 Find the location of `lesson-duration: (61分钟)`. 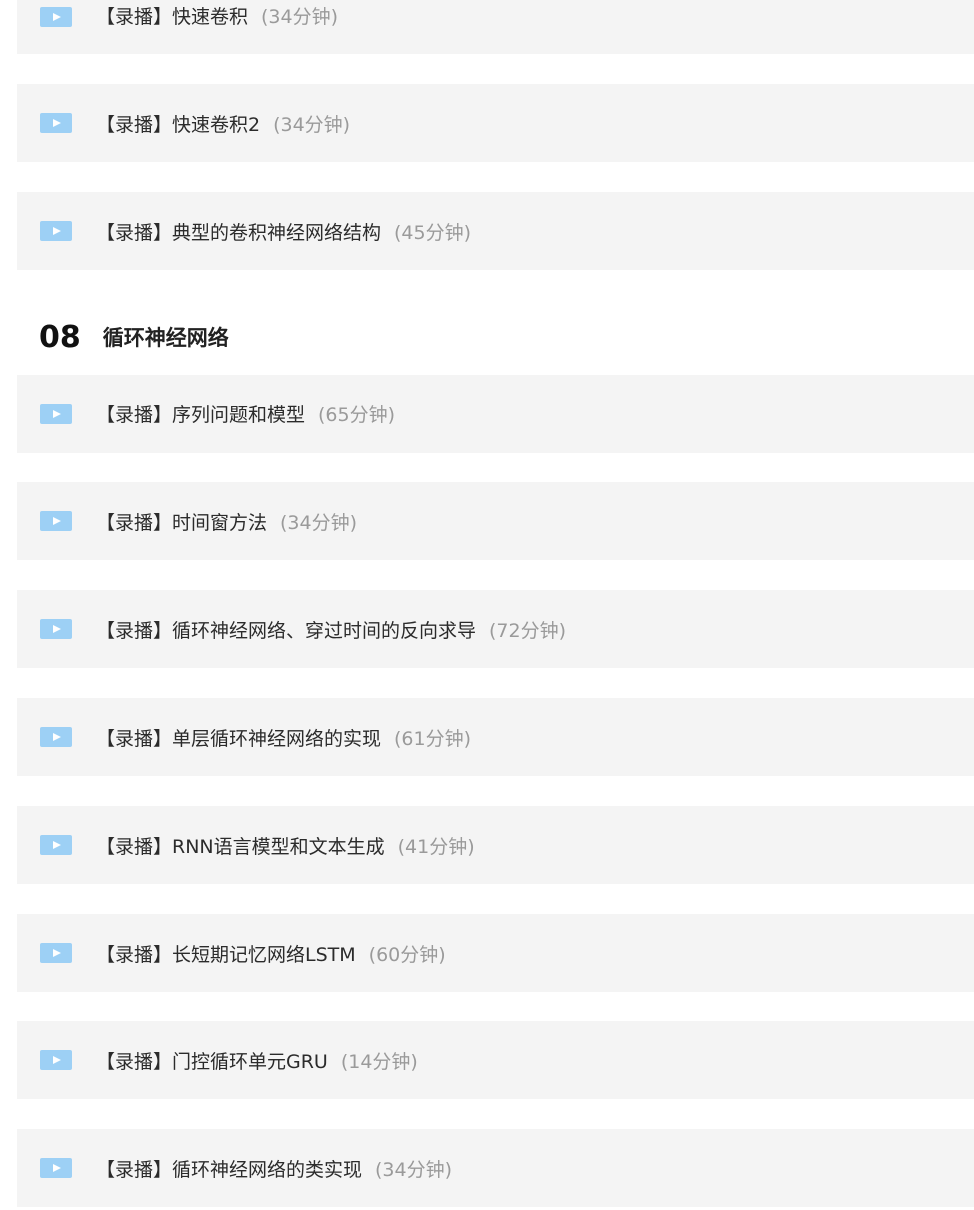

lesson-duration: (61分钟) is located at coordinates (433, 739).